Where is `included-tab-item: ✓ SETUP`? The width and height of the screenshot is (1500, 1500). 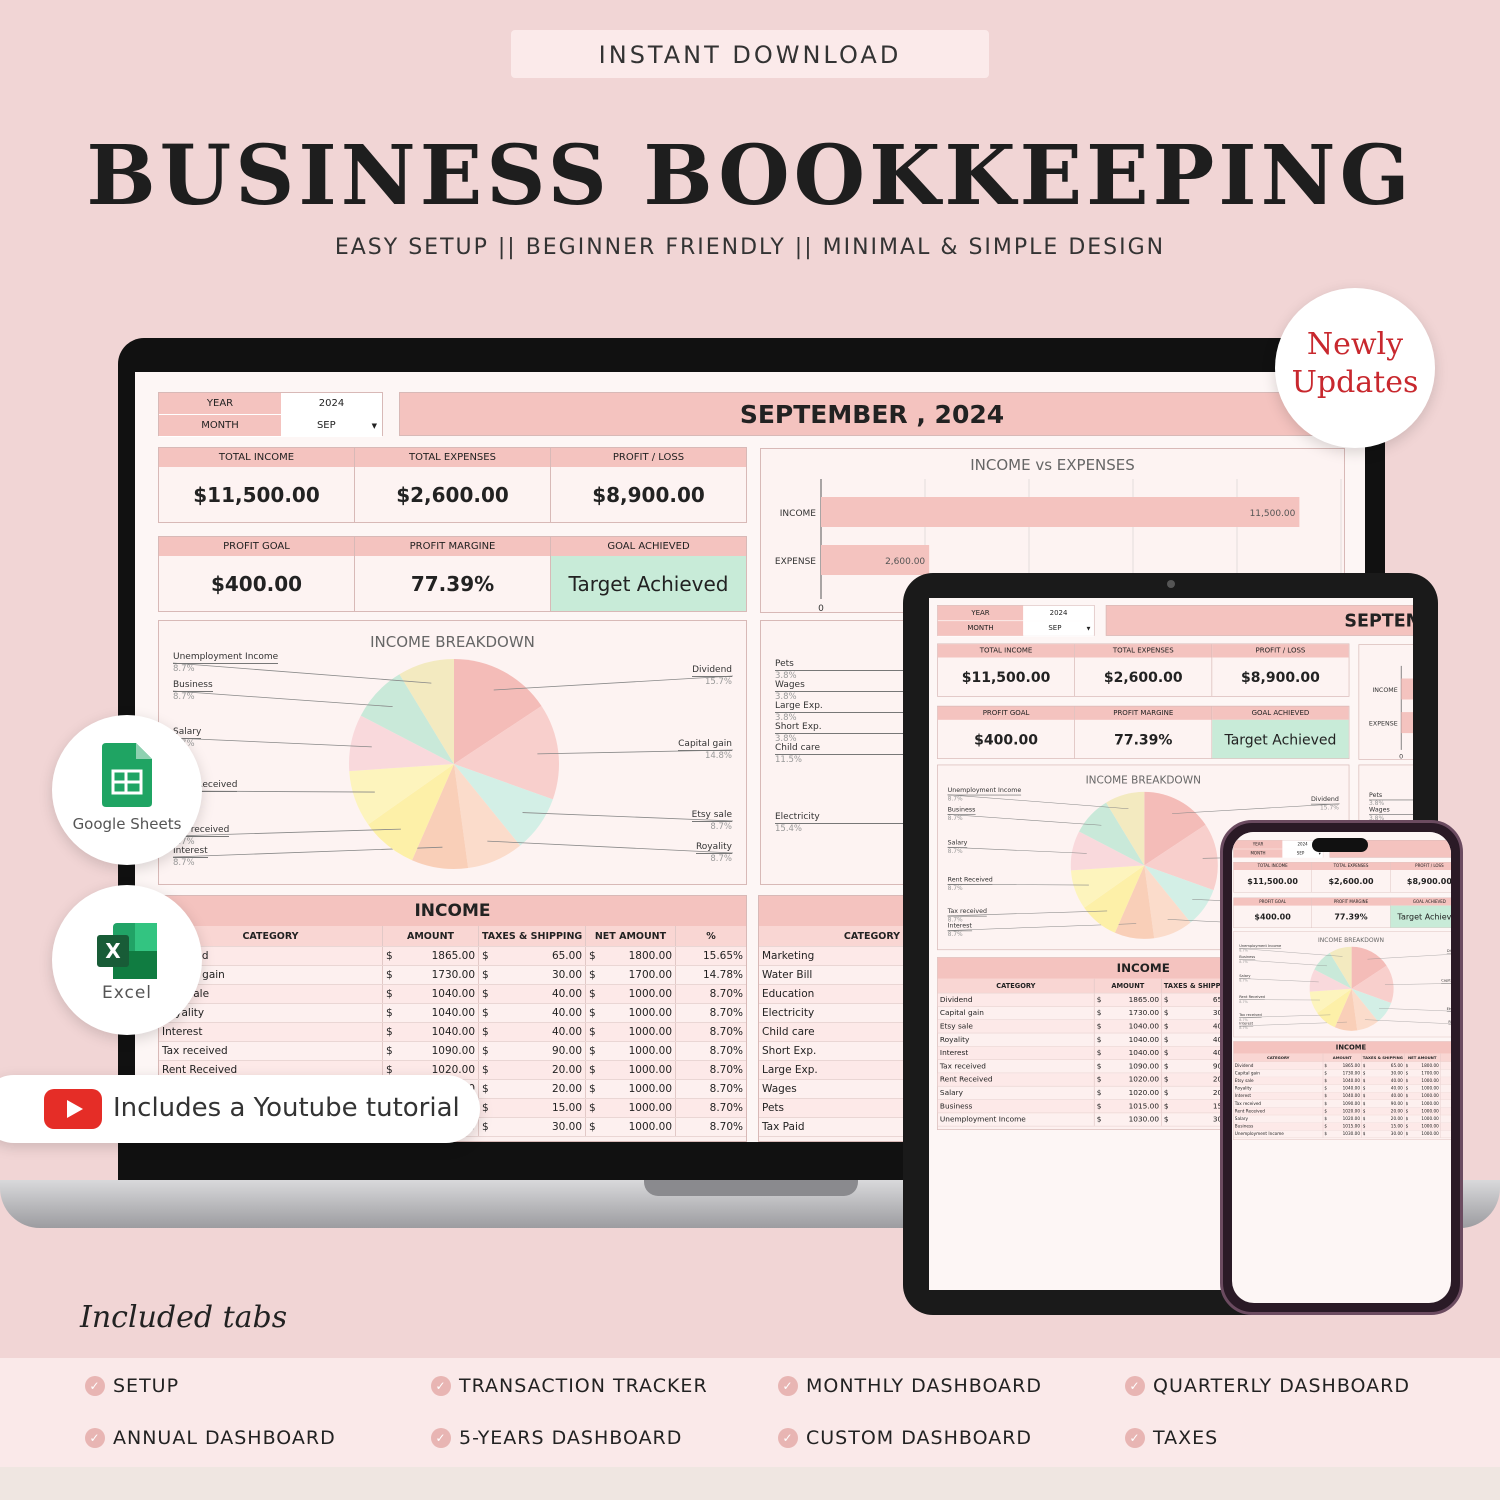
included-tab-item: ✓ SETUP is located at coordinates (132, 1386).